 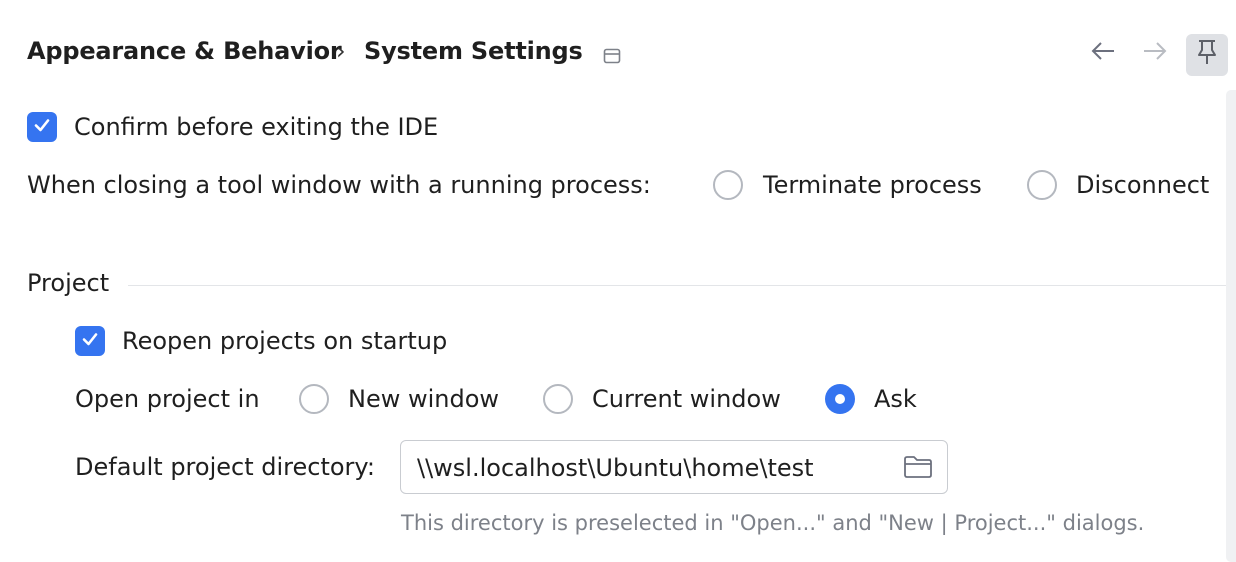 I want to click on confirm-exit-checkbox, so click(x=42, y=127).